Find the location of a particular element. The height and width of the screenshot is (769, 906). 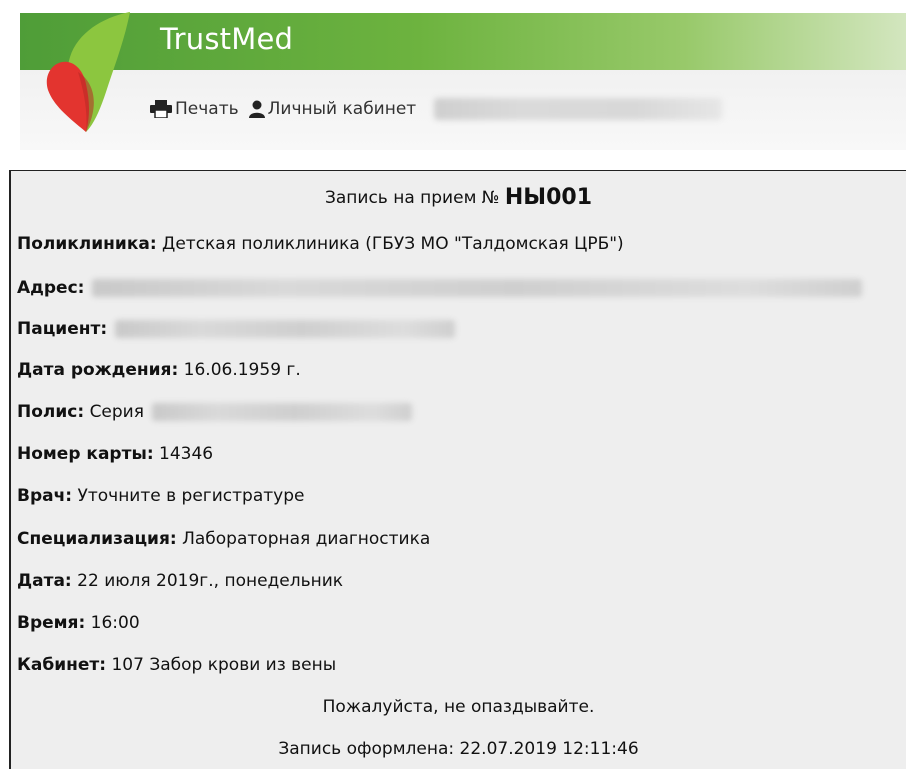

birth-row: Дата рождения: 16.06.1959 г. is located at coordinates (159, 370).